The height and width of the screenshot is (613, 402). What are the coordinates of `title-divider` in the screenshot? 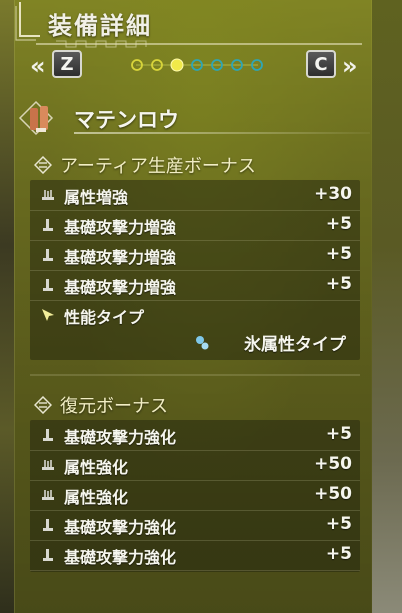 It's located at (199, 44).